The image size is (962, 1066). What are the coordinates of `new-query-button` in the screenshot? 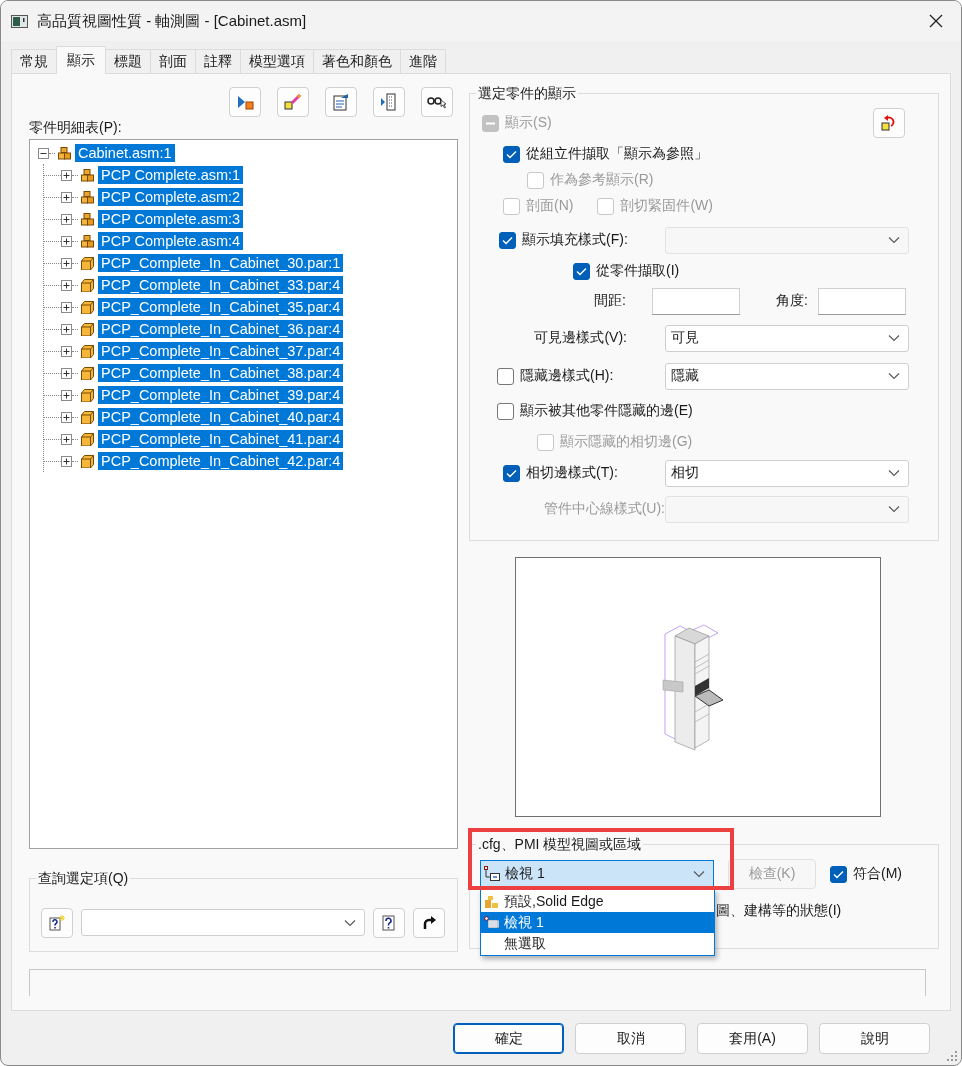 It's located at (57, 922).